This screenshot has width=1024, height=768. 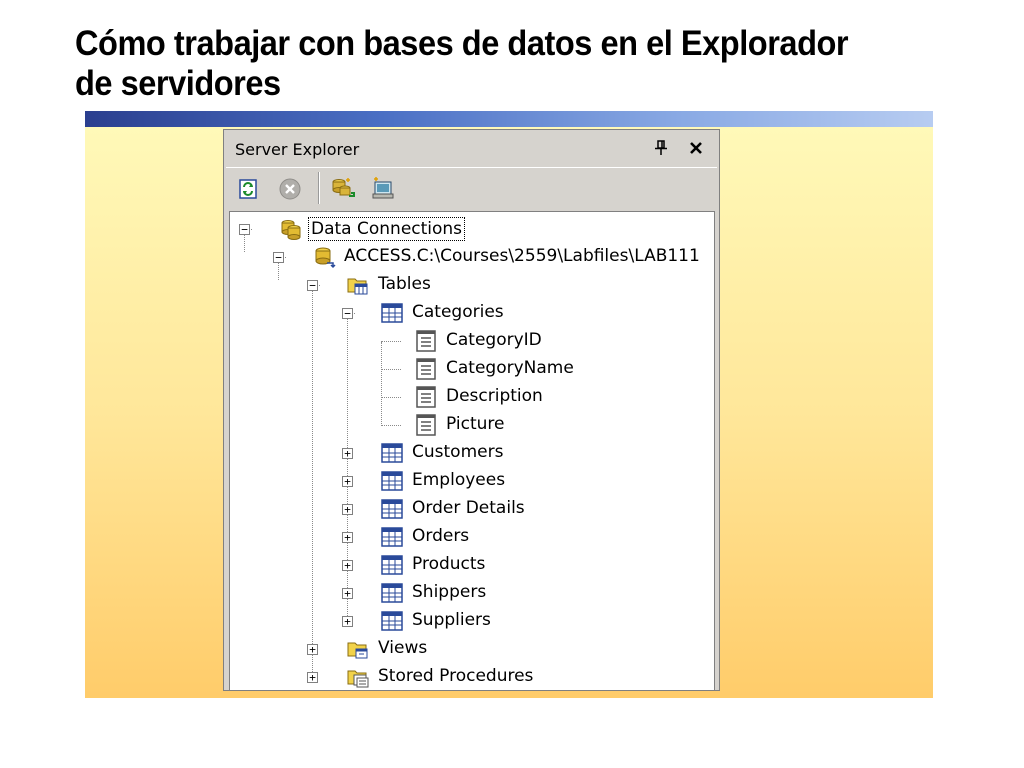 I want to click on tree-node-label: Tables, so click(x=404, y=284).